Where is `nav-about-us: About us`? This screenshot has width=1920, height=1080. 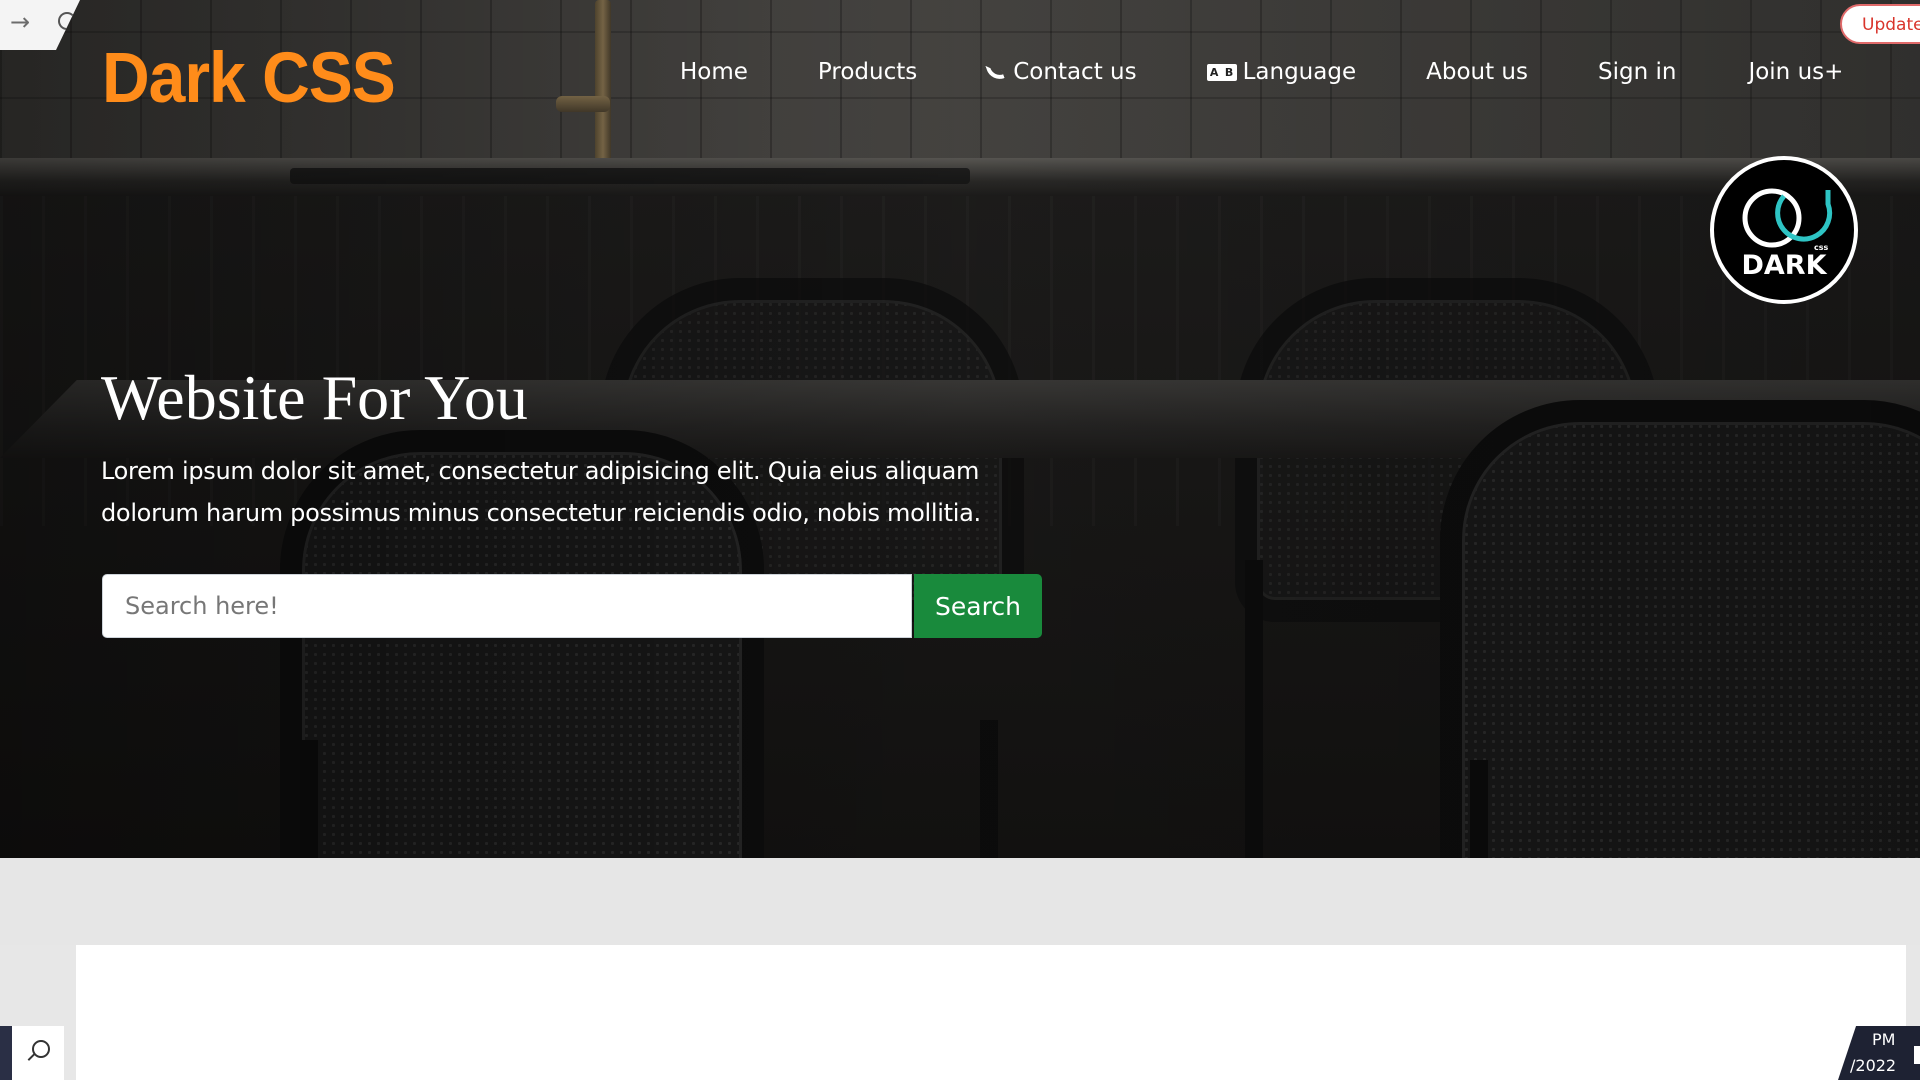 nav-about-us: About us is located at coordinates (1477, 72).